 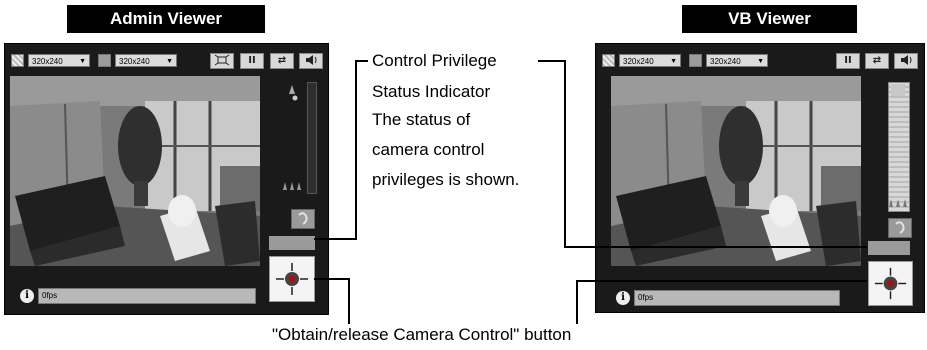 What do you see at coordinates (428, 149) in the screenshot?
I see `privilege-callout-line-4: camera control` at bounding box center [428, 149].